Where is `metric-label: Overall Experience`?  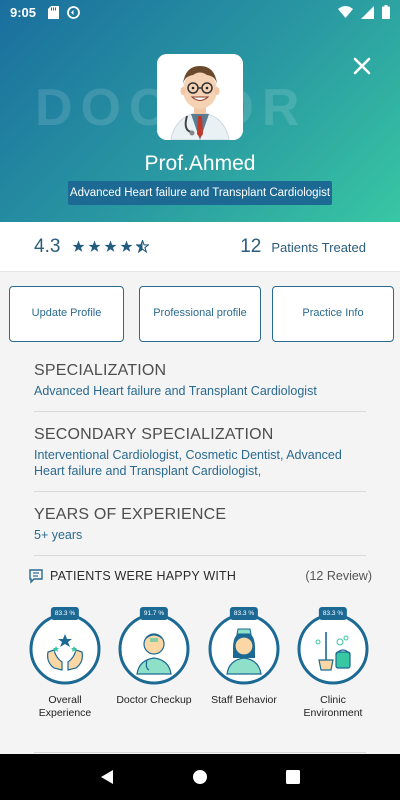 metric-label: Overall Experience is located at coordinates (65, 706).